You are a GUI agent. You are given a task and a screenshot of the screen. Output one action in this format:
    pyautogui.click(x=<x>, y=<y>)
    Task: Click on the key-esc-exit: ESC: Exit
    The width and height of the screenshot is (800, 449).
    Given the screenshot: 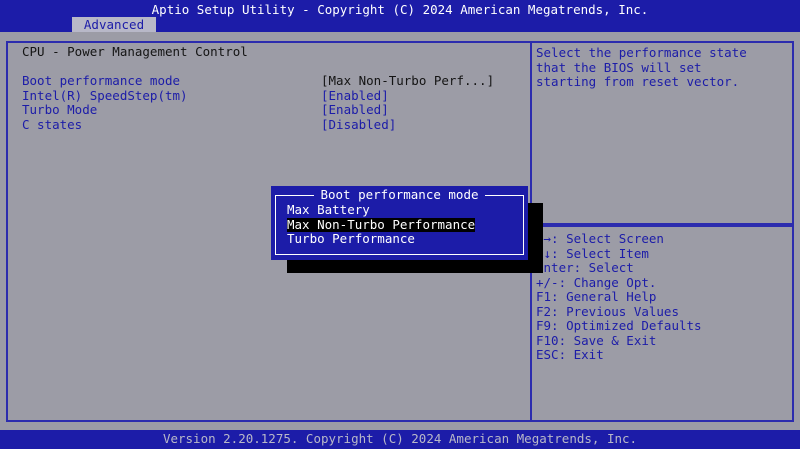 What is the action you would take?
    pyautogui.click(x=570, y=354)
    